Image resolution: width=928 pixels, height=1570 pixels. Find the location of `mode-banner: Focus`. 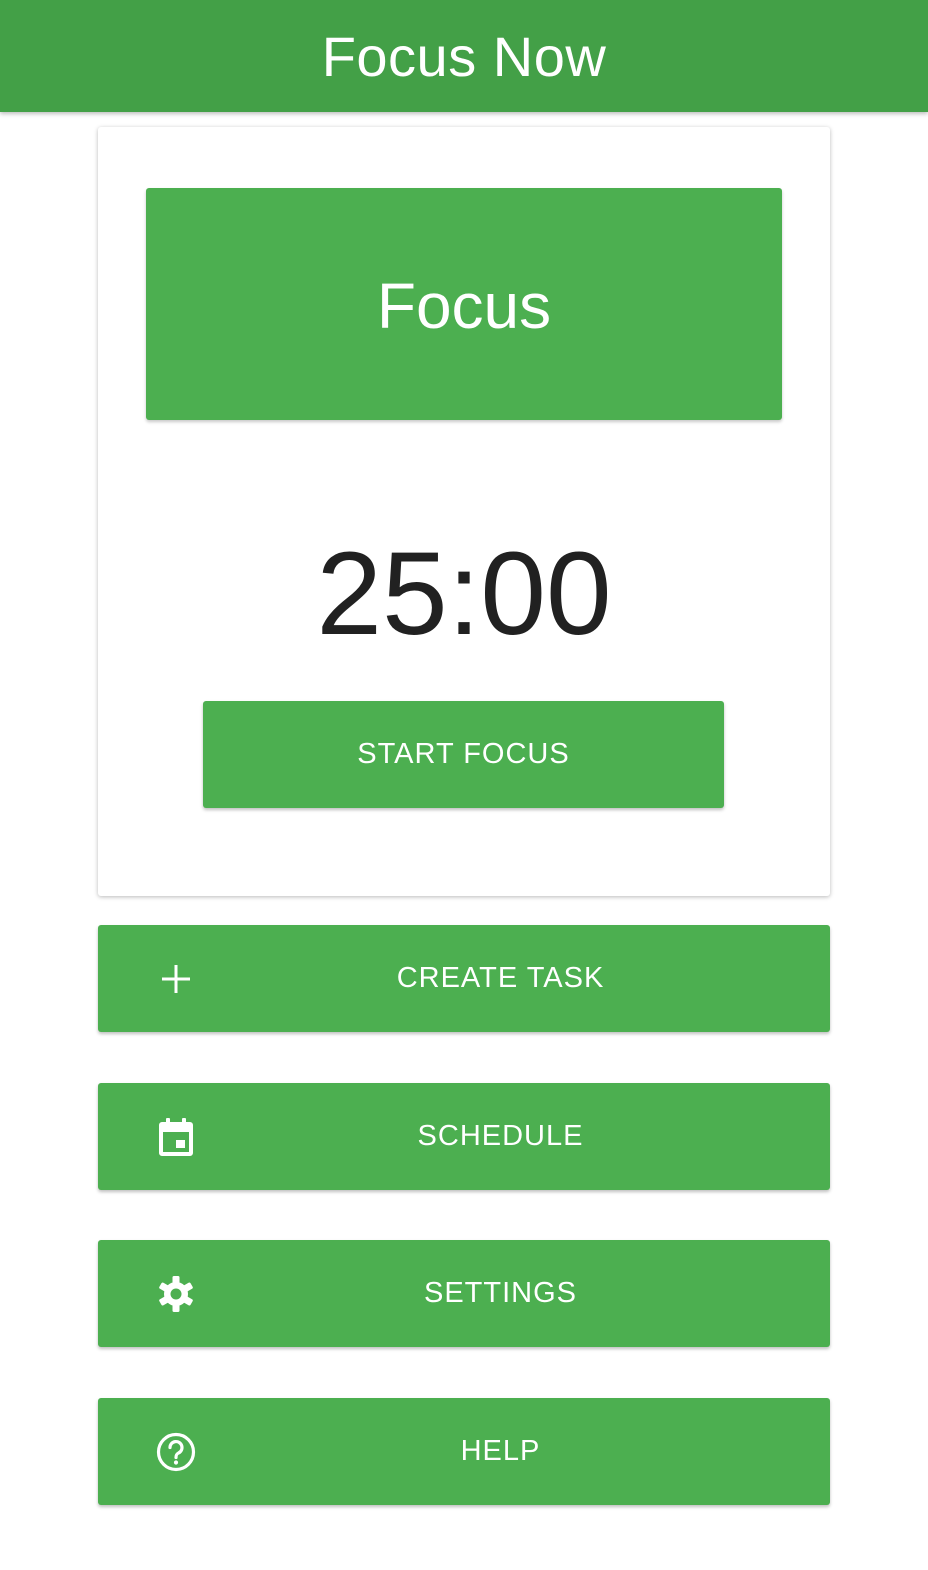

mode-banner: Focus is located at coordinates (464, 304).